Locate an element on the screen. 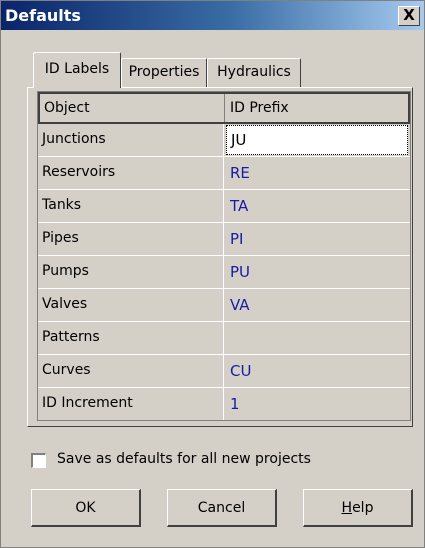  prefix-cell: CU is located at coordinates (317, 371).